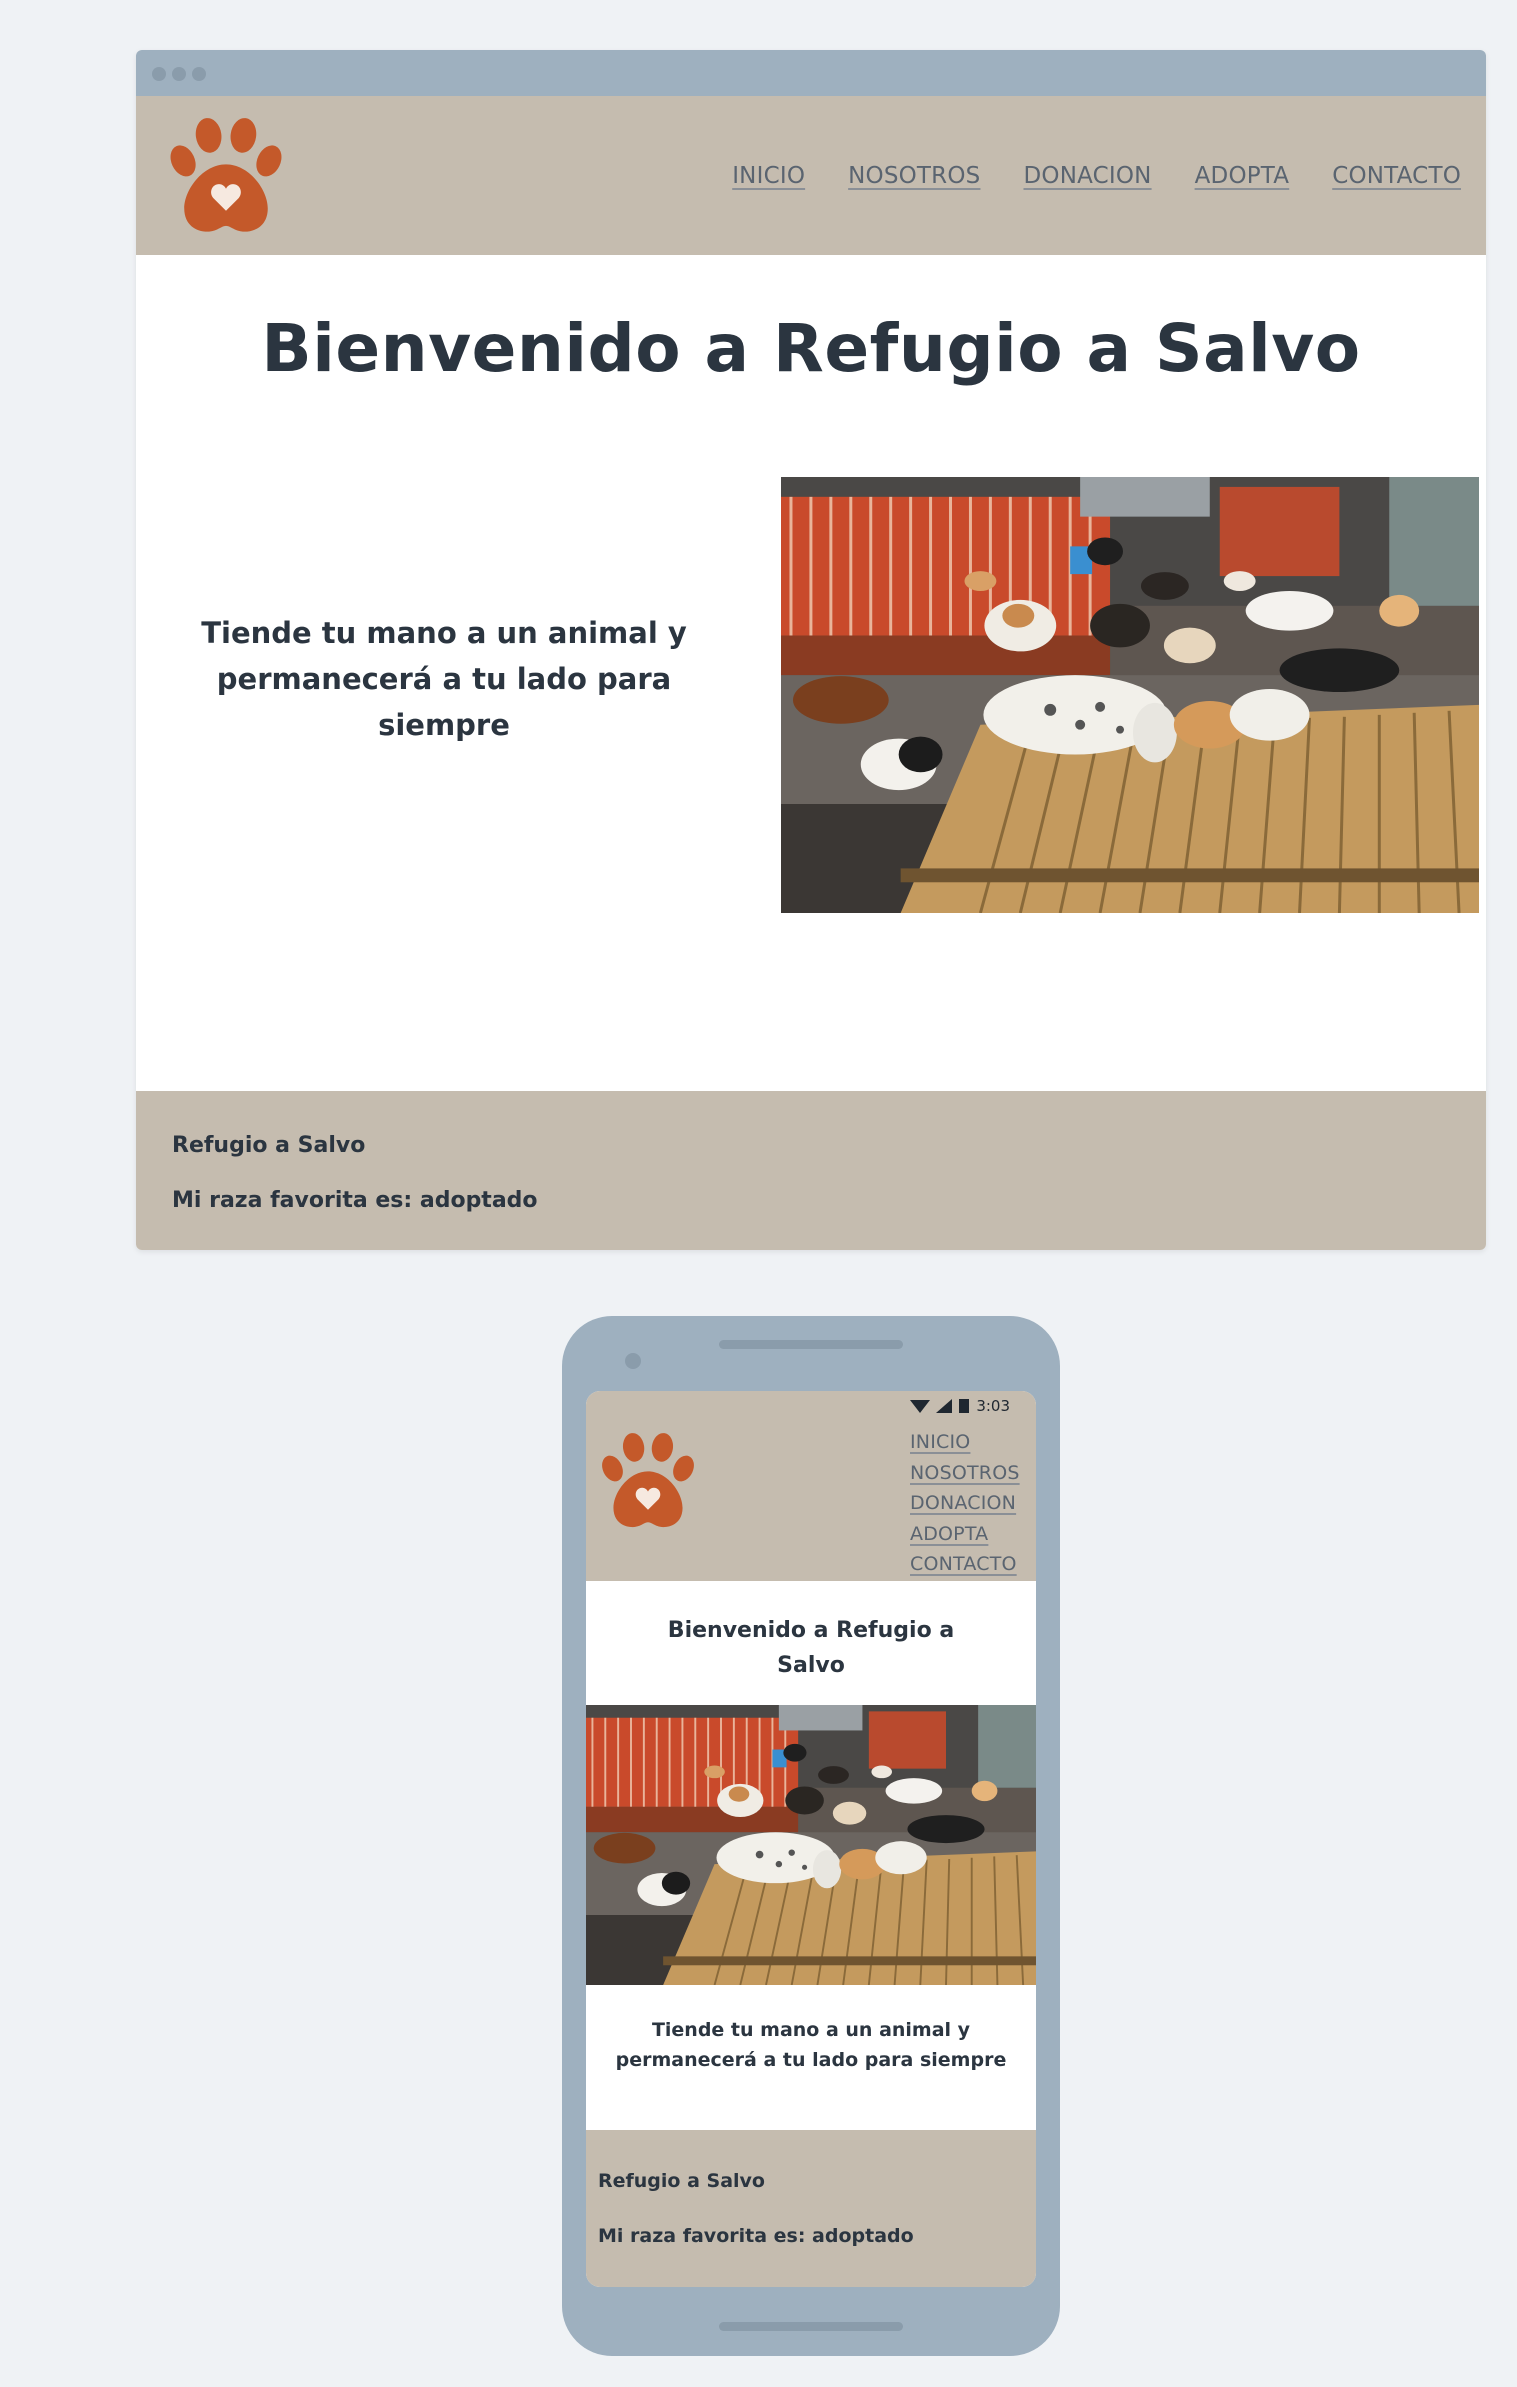 The image size is (1517, 2387). What do you see at coordinates (633, 1361) in the screenshot?
I see `phone-camera-icon` at bounding box center [633, 1361].